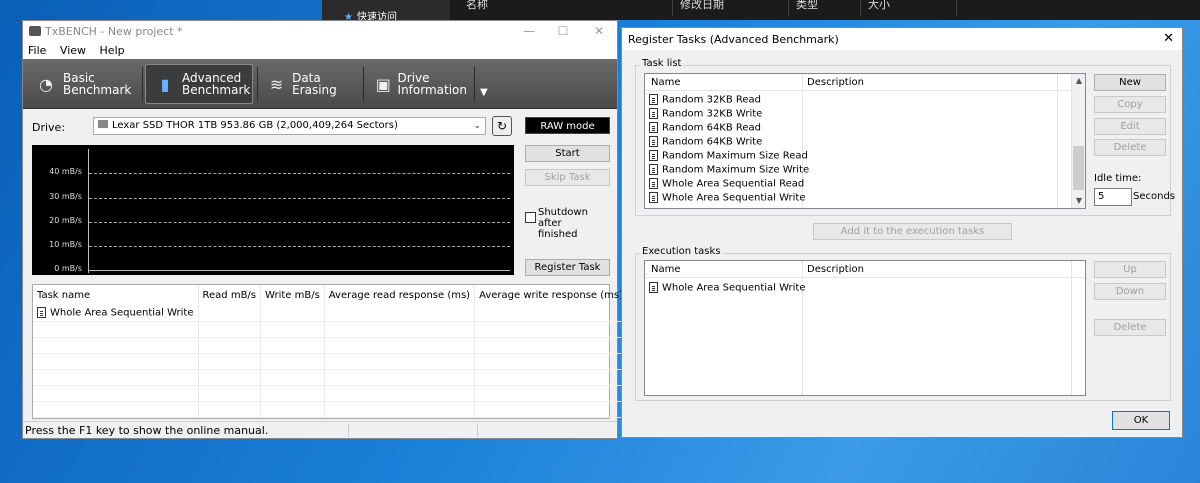 This screenshot has width=1200, height=483. I want to click on idle-time-input: 5, so click(1113, 197).